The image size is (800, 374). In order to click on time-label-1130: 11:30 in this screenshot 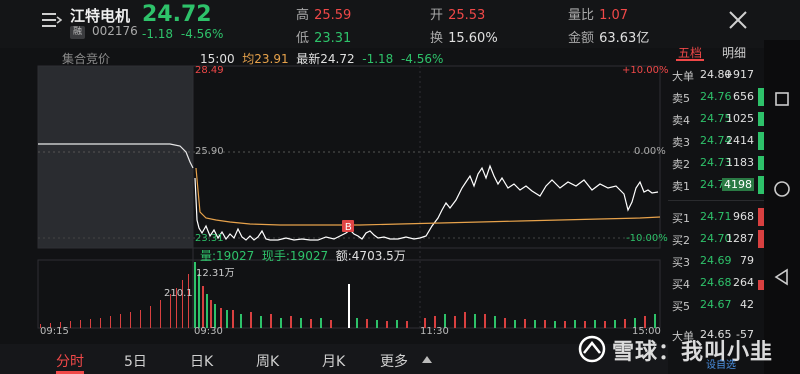, I will do `click(434, 331)`.